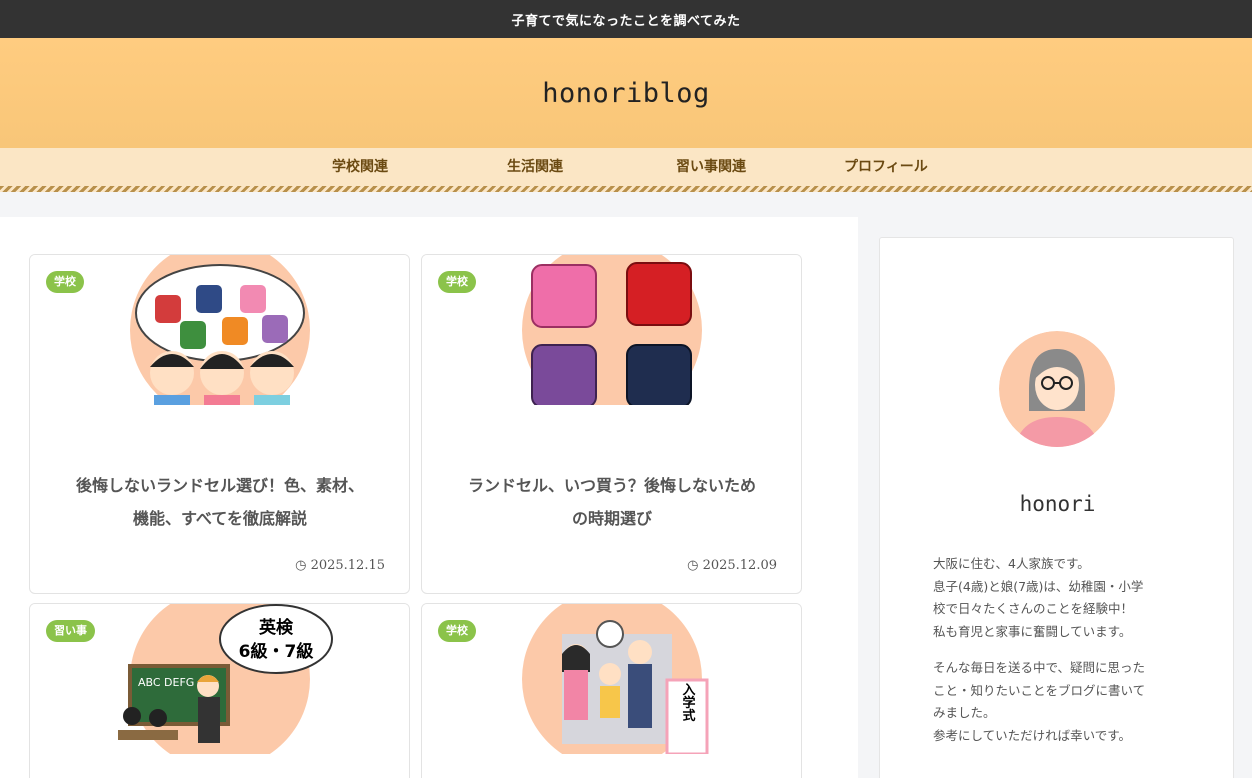 The height and width of the screenshot is (778, 1252). I want to click on avatar, so click(1057, 389).